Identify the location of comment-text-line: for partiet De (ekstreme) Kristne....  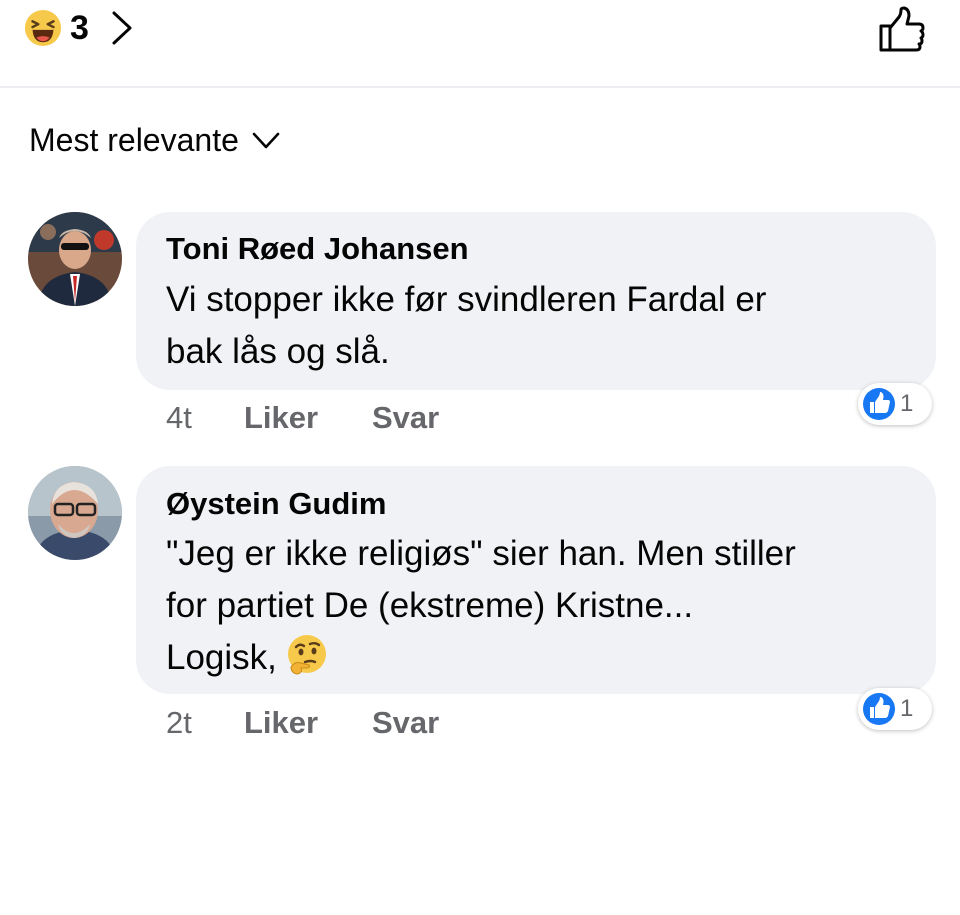
(430, 605).